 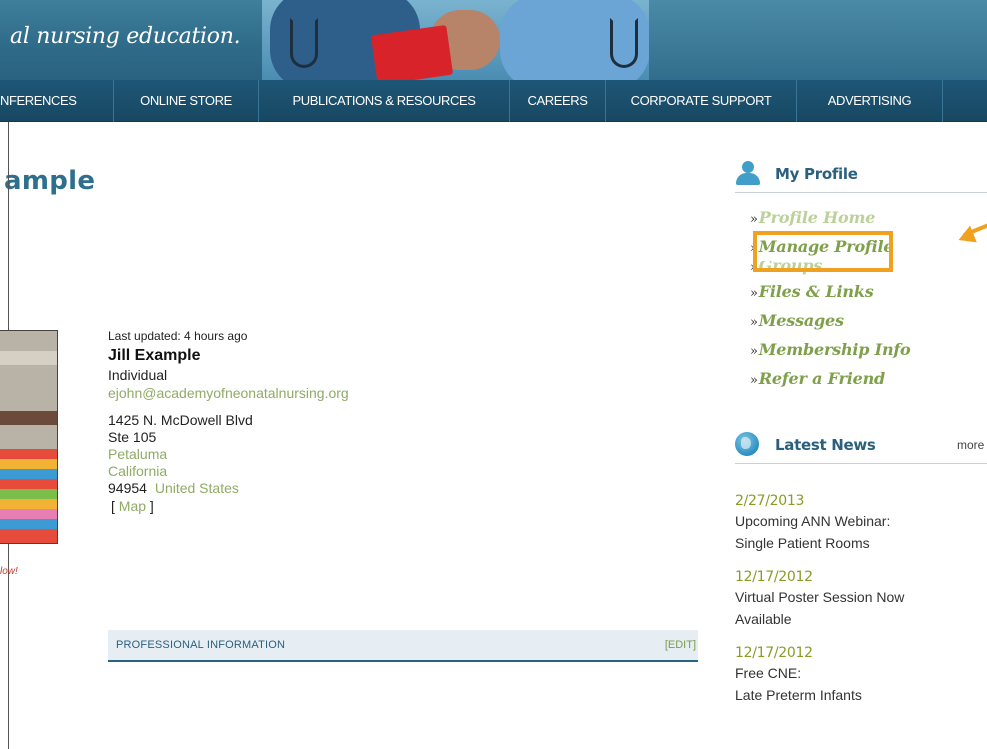 I want to click on menu-item-refer-friend: »Refer a Friend, so click(x=865, y=378).